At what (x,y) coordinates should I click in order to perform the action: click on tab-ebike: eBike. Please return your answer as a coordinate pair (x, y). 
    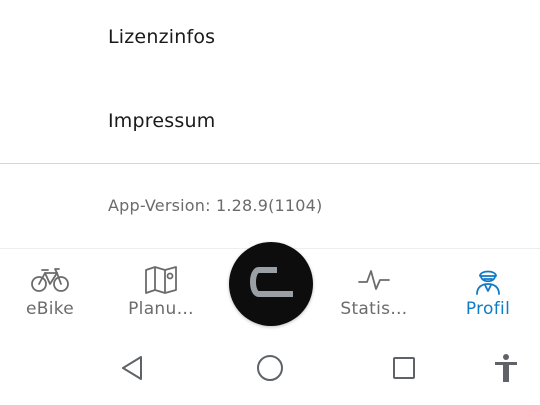
    Looking at the image, I should click on (52, 290).